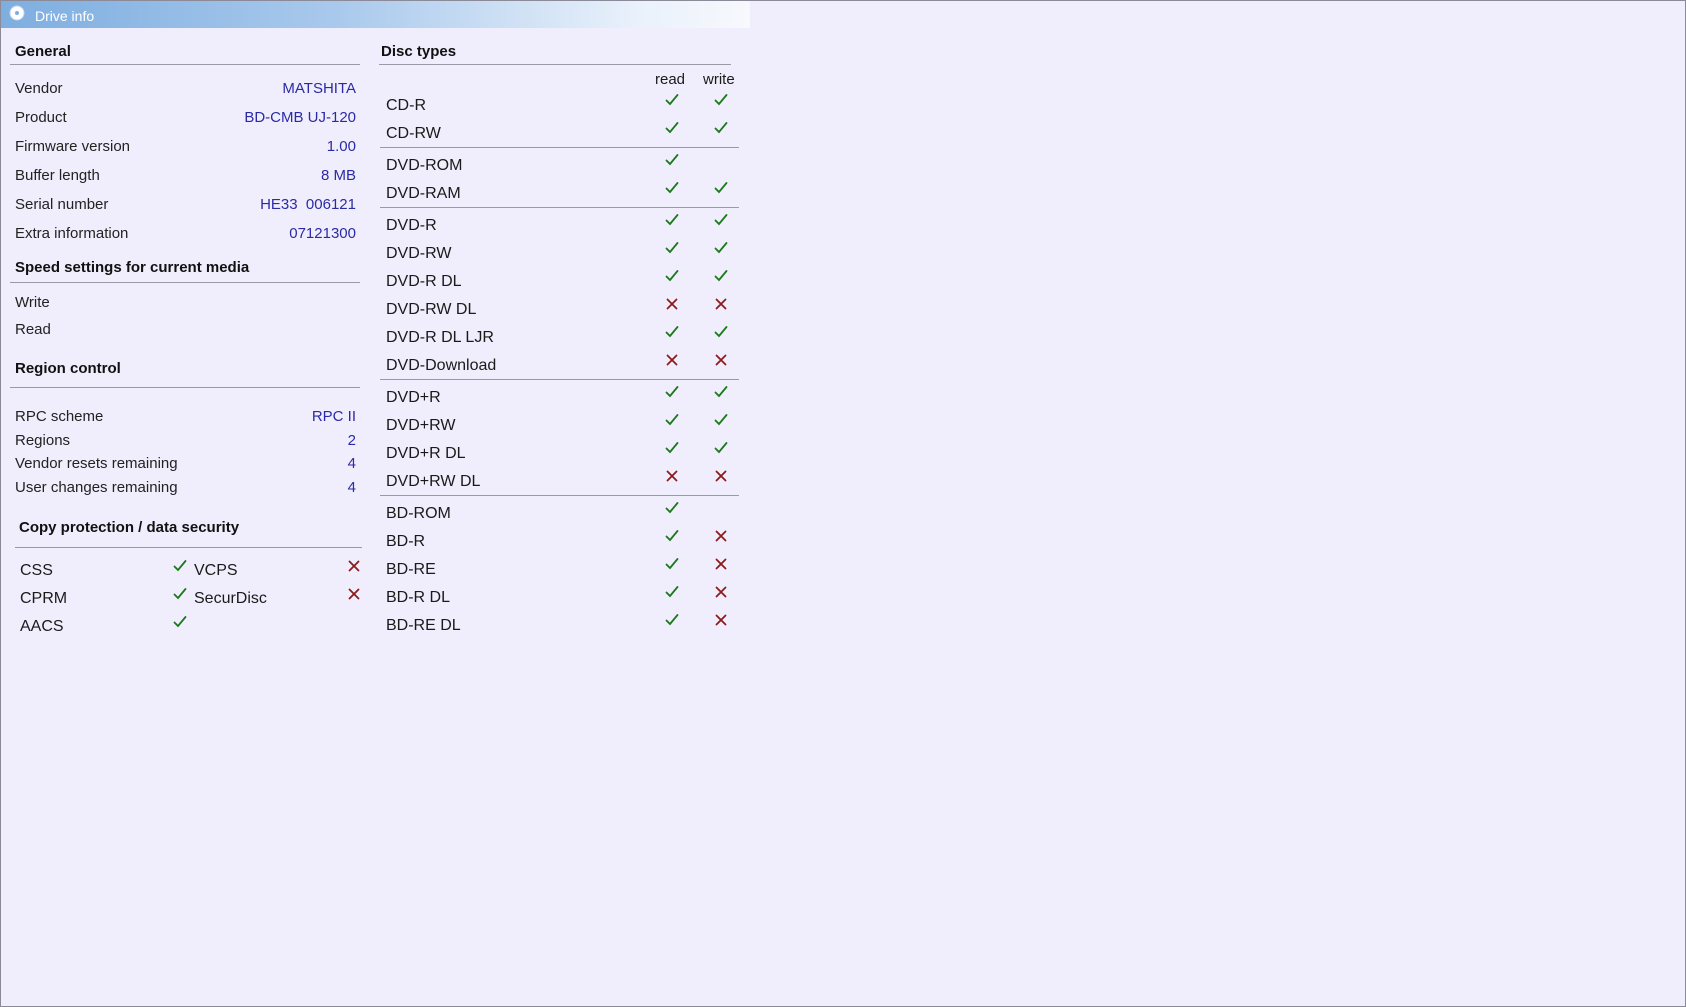  Describe the element at coordinates (319, 88) in the screenshot. I see `general-value: MATSHITA` at that location.